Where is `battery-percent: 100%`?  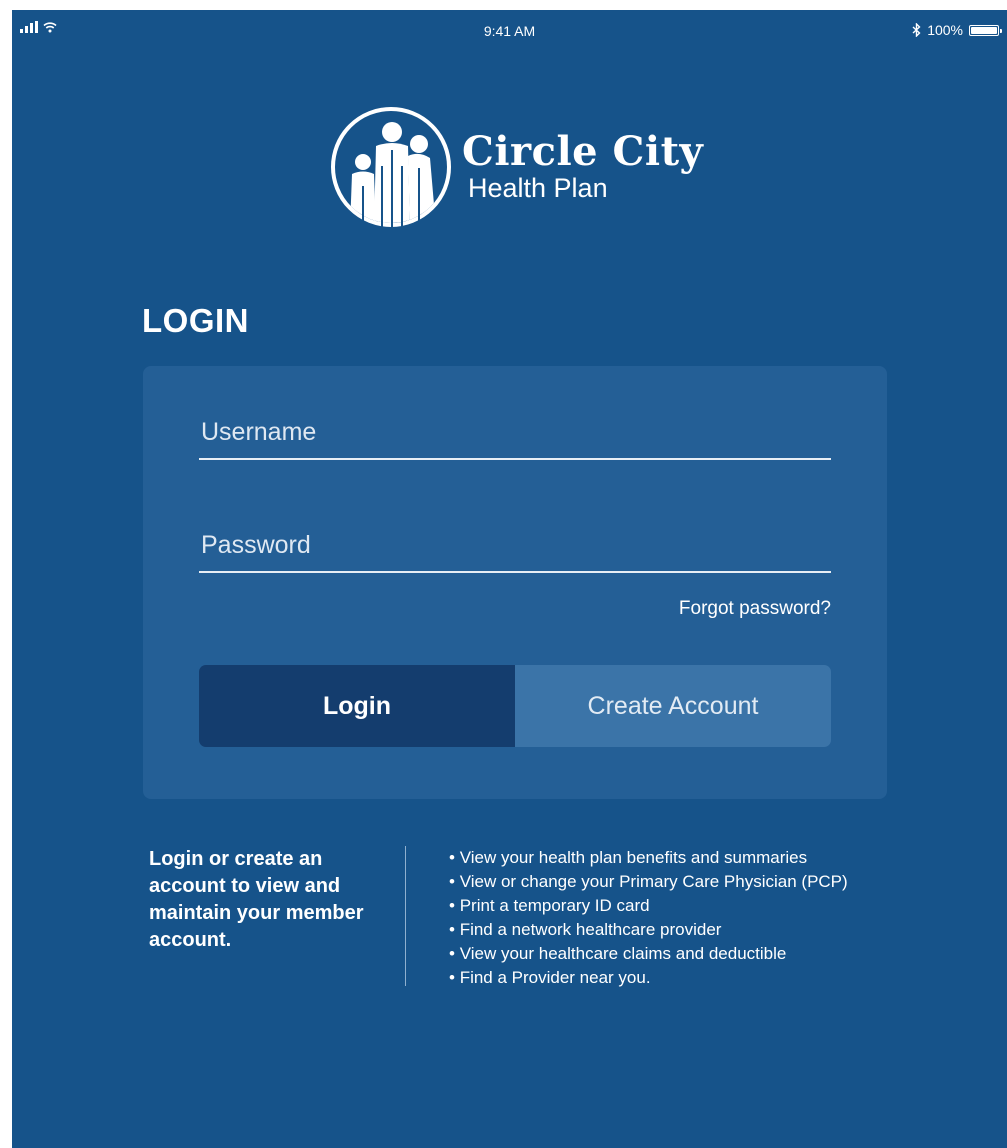
battery-percent: 100% is located at coordinates (945, 30).